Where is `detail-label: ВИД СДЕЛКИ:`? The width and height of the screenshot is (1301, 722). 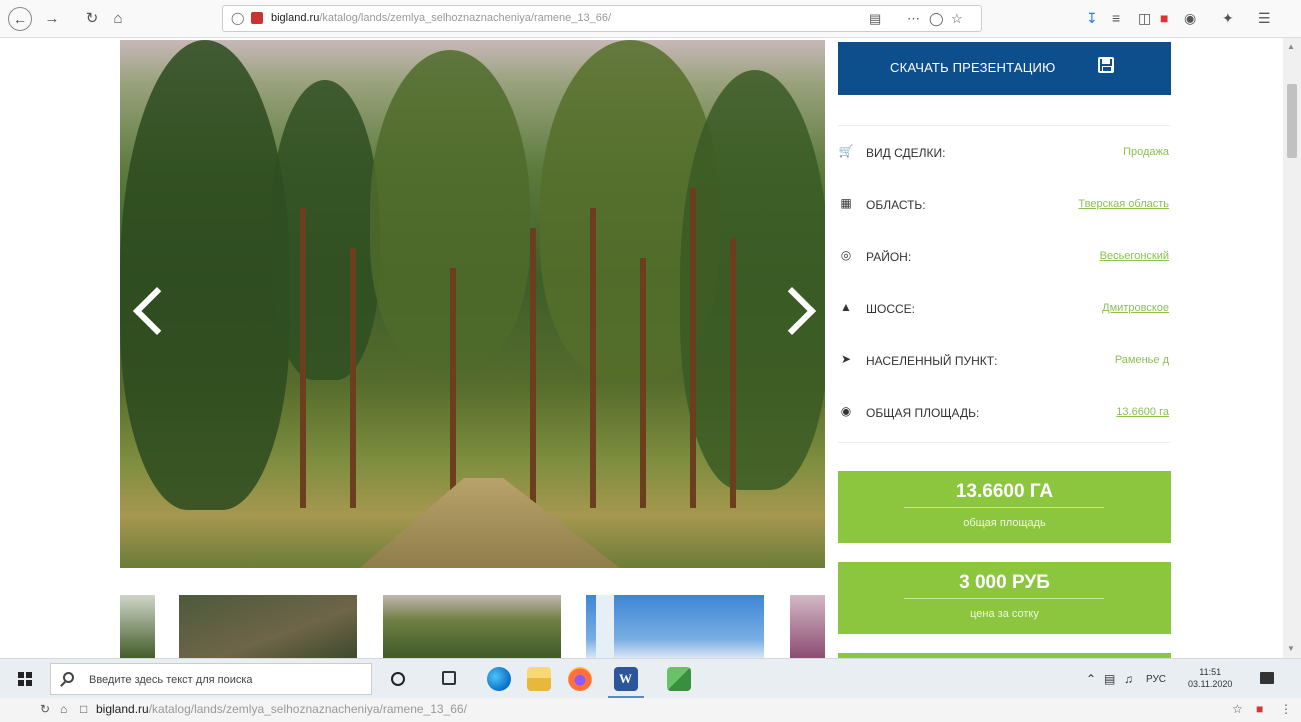
detail-label: ВИД СДЕЛКИ: is located at coordinates (906, 153).